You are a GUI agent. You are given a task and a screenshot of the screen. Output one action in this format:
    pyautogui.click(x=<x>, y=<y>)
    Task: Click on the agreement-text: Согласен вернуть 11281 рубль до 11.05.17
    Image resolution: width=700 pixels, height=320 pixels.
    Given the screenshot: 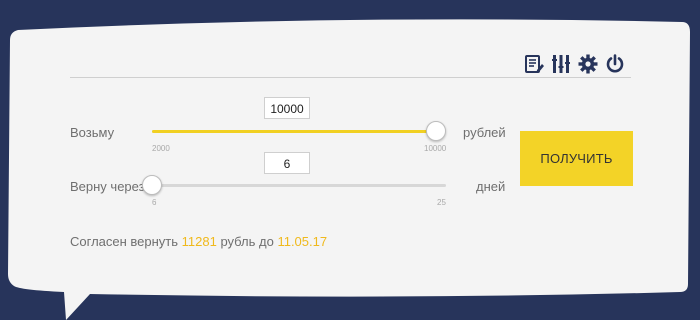 What is the action you would take?
    pyautogui.click(x=198, y=241)
    